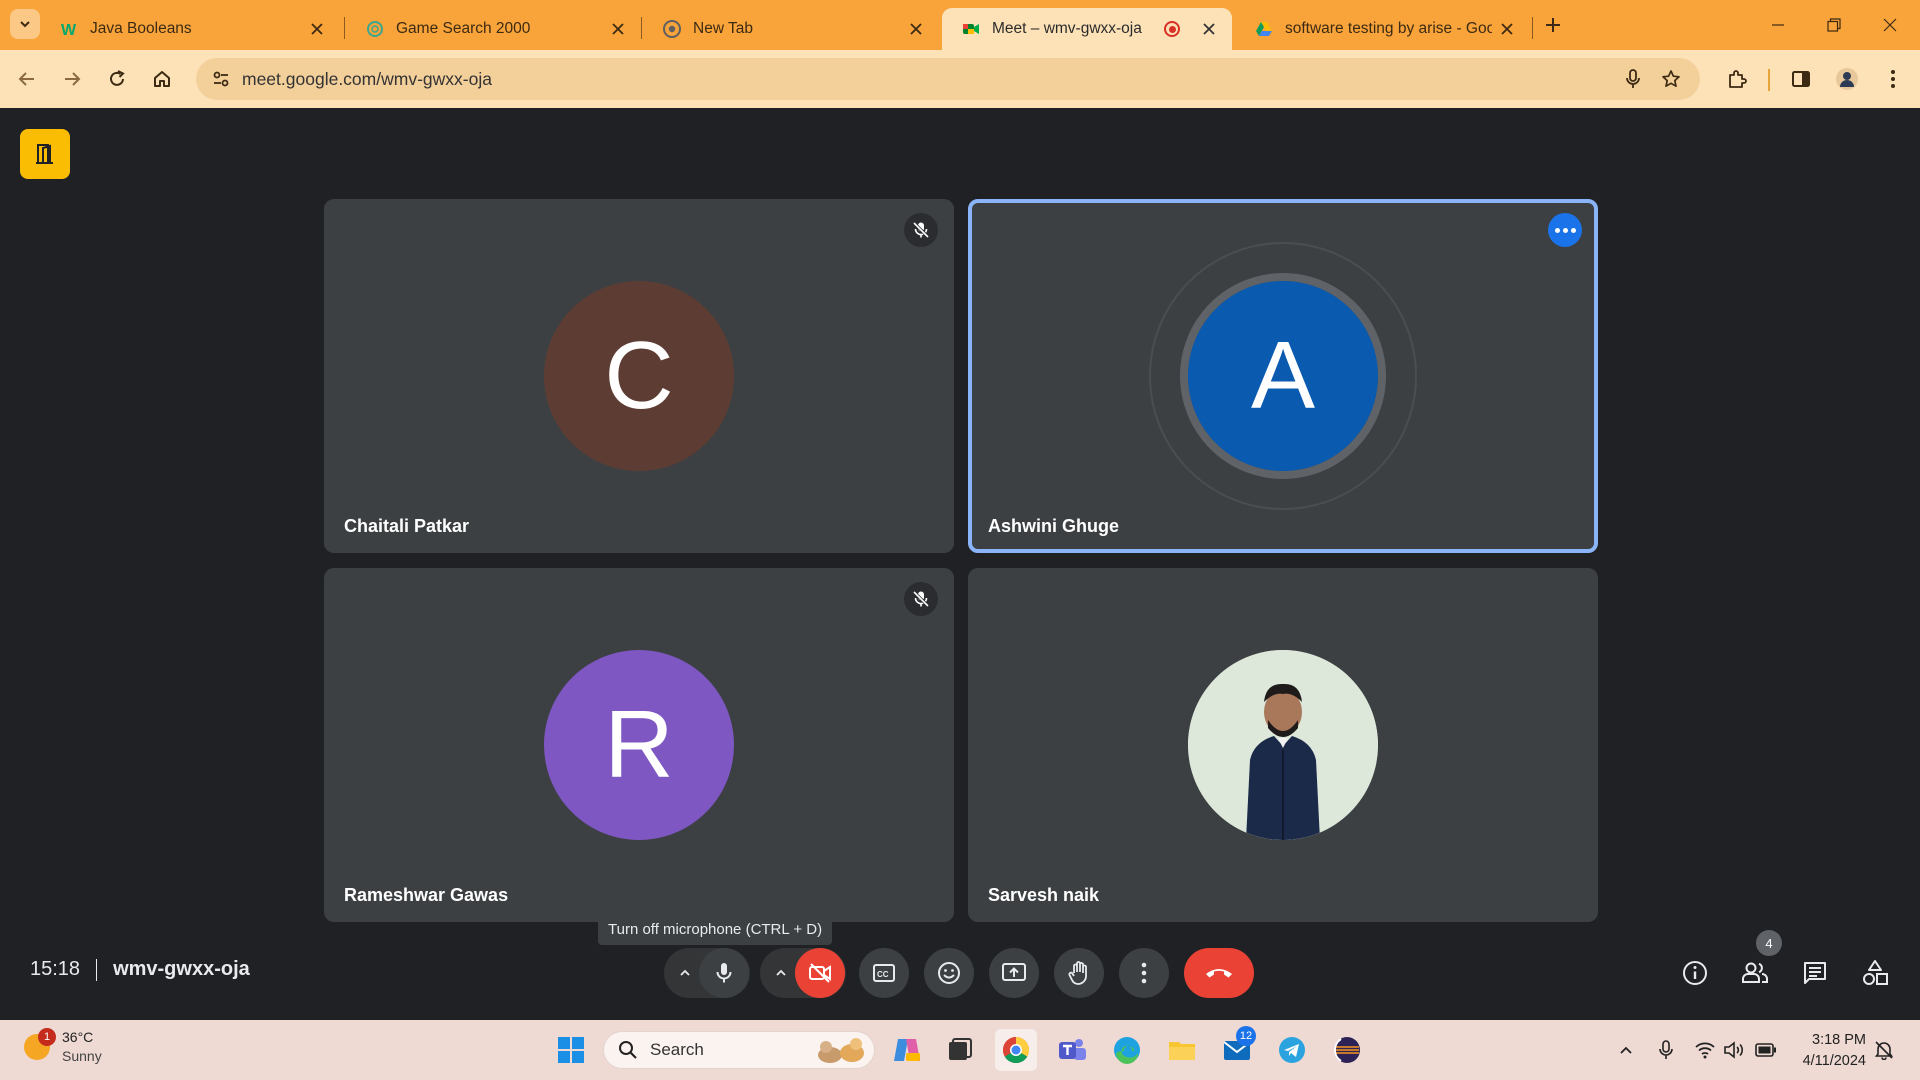 This screenshot has height=1080, width=1920. What do you see at coordinates (949, 973) in the screenshot?
I see `reactions-button` at bounding box center [949, 973].